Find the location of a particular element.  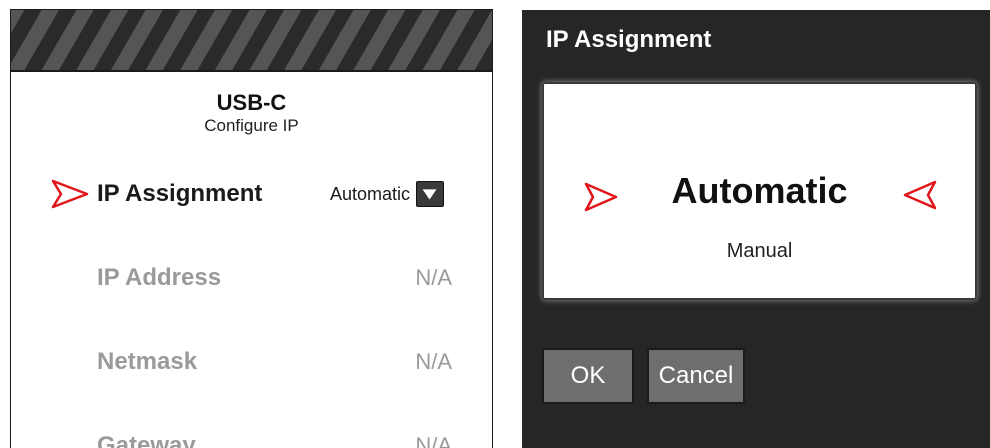

chevron-down-icon is located at coordinates (429, 194).